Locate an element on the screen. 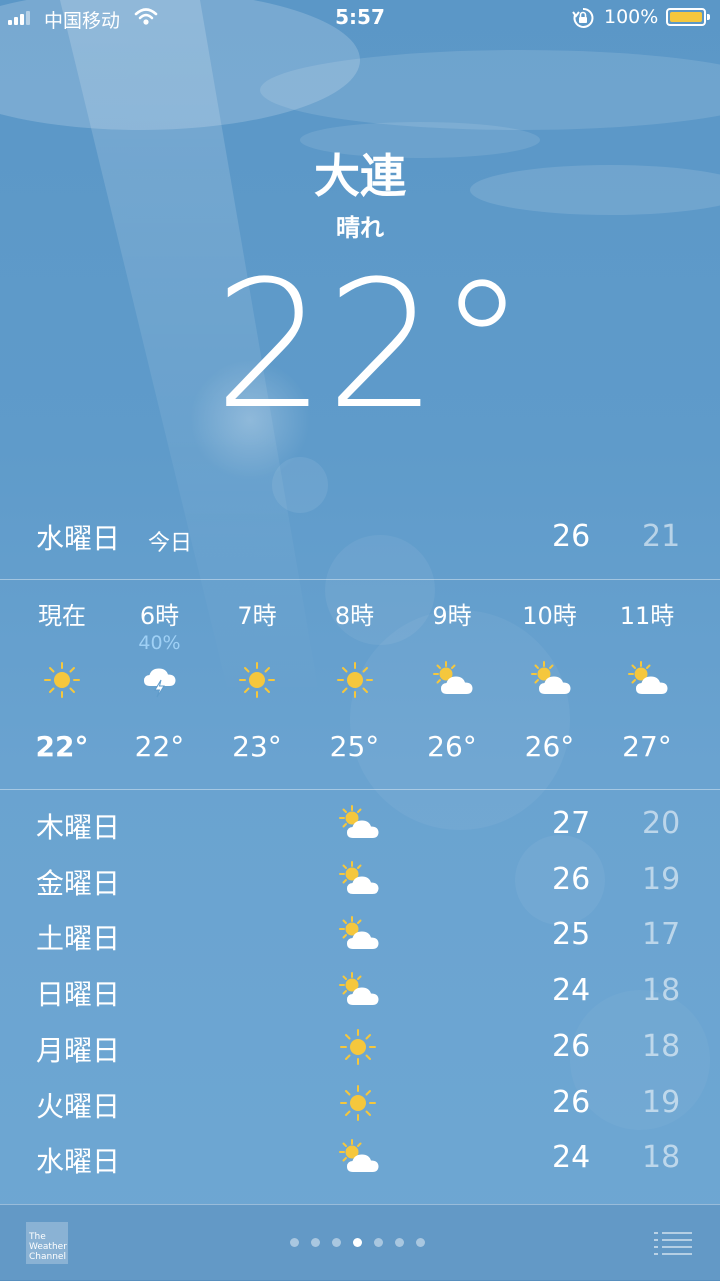 This screenshot has width=720, height=1281. current-condition: 晴れ is located at coordinates (360, 228).